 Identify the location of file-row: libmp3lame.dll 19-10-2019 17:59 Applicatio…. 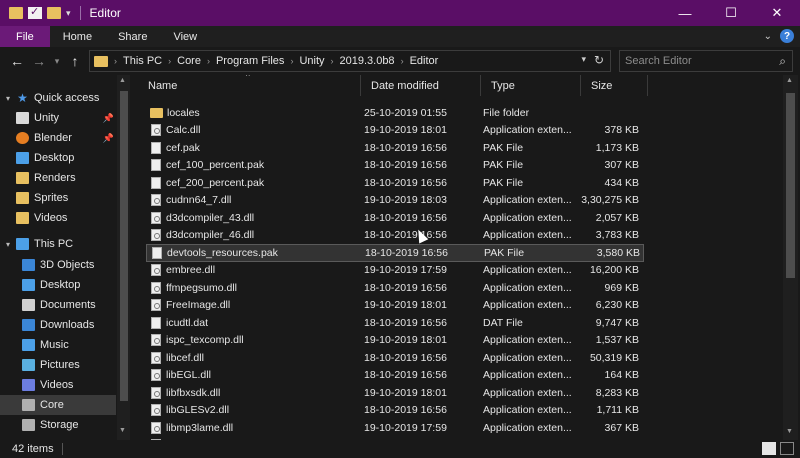
(395, 428).